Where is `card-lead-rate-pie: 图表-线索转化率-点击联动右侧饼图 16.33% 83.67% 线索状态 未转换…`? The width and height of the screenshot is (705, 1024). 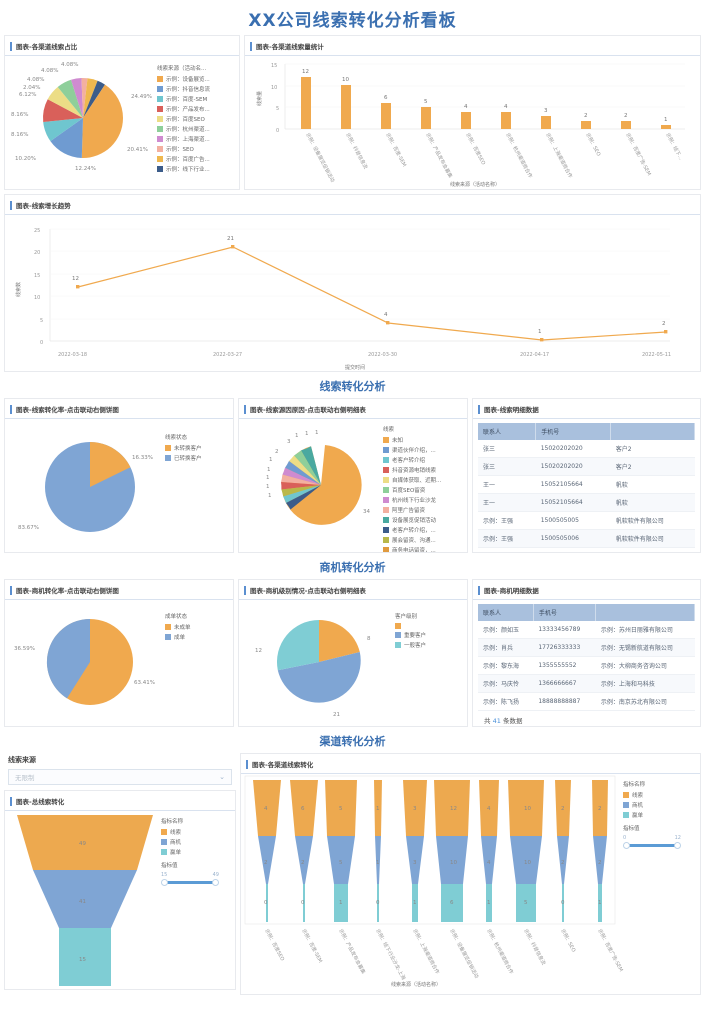 card-lead-rate-pie: 图表-线索转化率-点击联动右侧饼图 16.33% 83.67% 线索状态 未转换… is located at coordinates (119, 475).